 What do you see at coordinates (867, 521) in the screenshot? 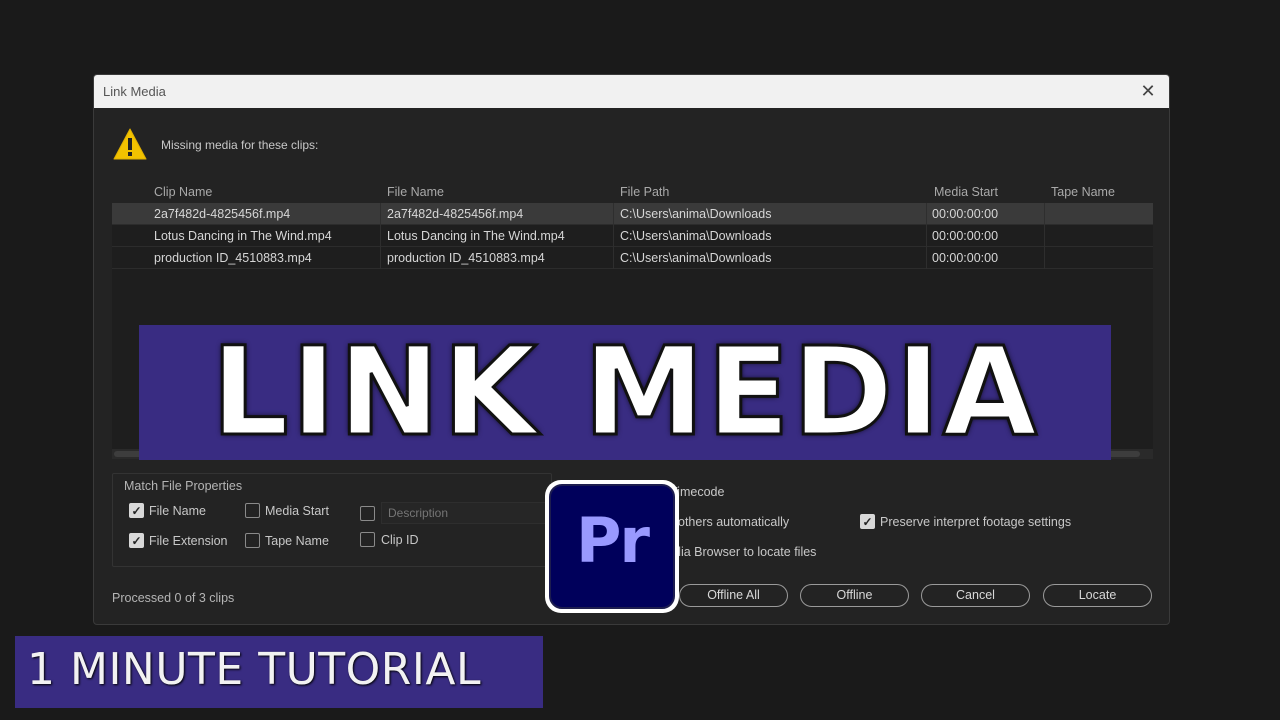
I see `preserve-footage-checkbox: ✓` at bounding box center [867, 521].